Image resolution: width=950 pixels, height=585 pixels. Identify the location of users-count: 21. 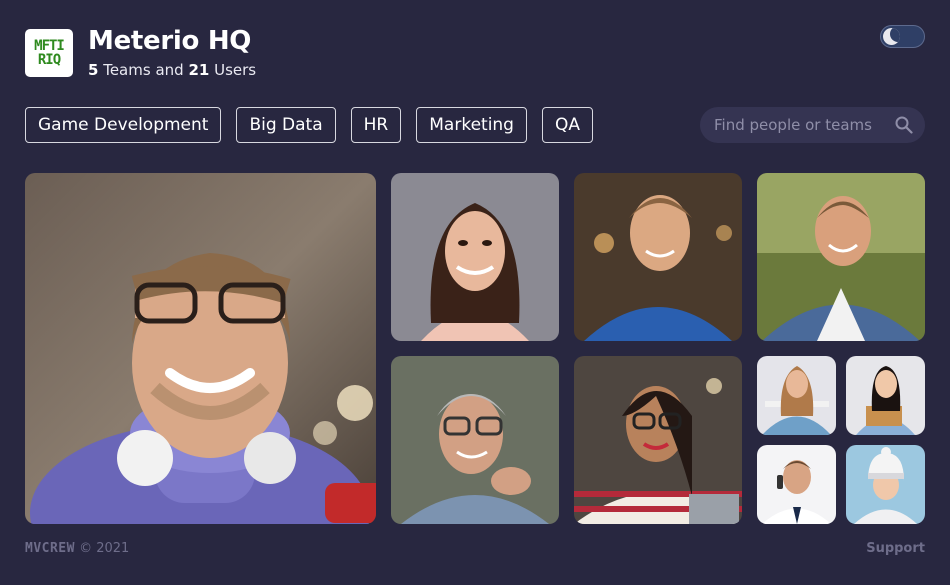
(199, 70).